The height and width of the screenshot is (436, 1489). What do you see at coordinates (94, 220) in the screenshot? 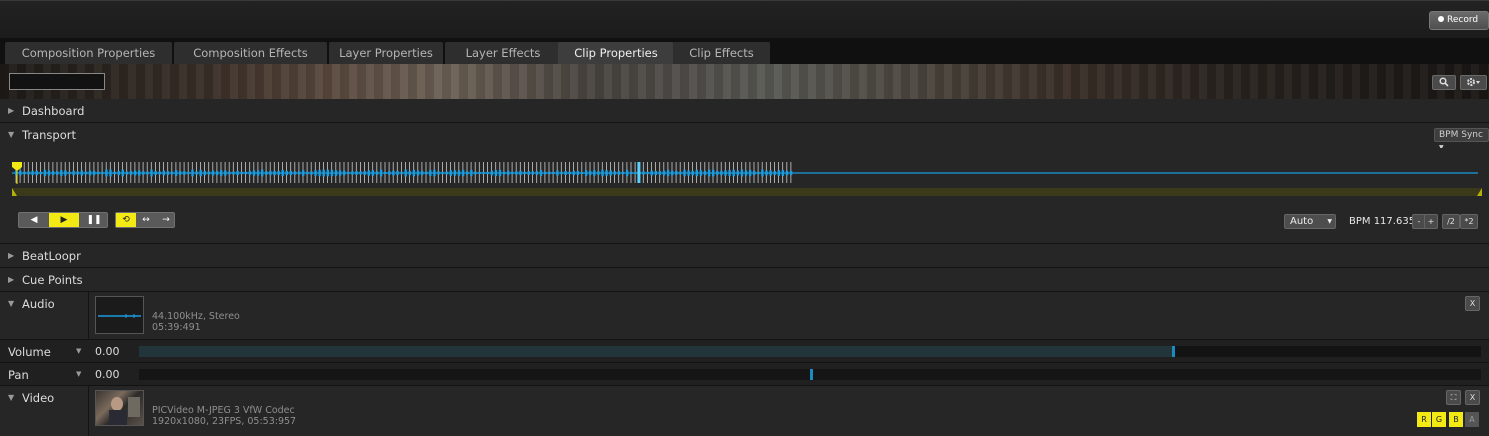
I see `pause-button: ❚❚` at bounding box center [94, 220].